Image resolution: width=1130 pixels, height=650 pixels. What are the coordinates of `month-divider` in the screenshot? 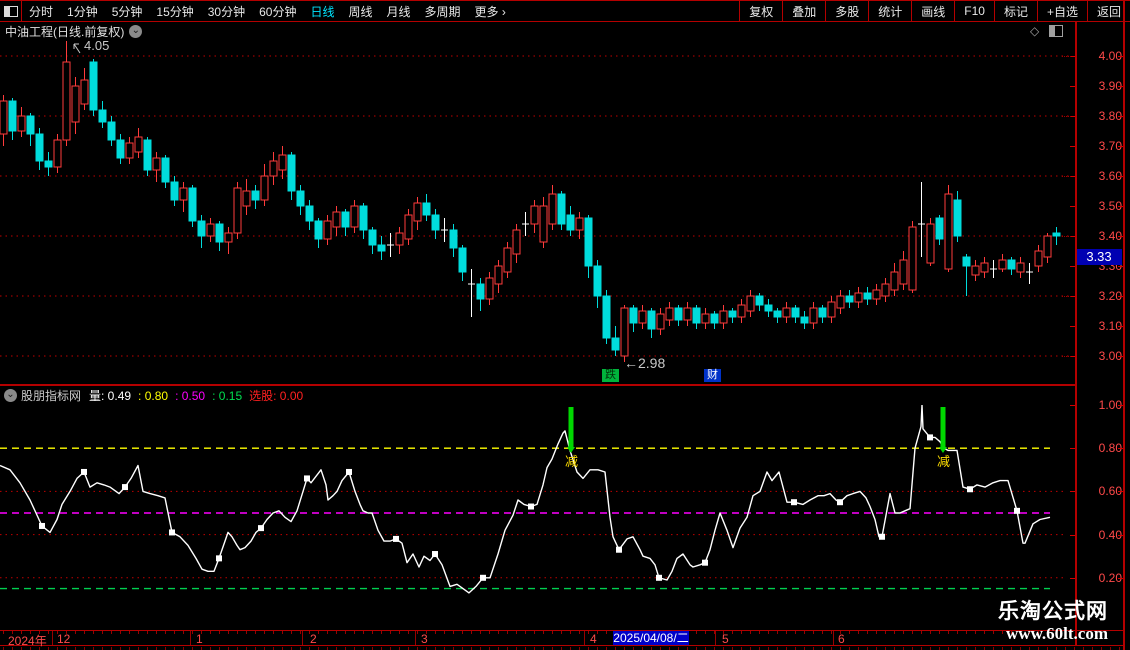 It's located at (833, 638).